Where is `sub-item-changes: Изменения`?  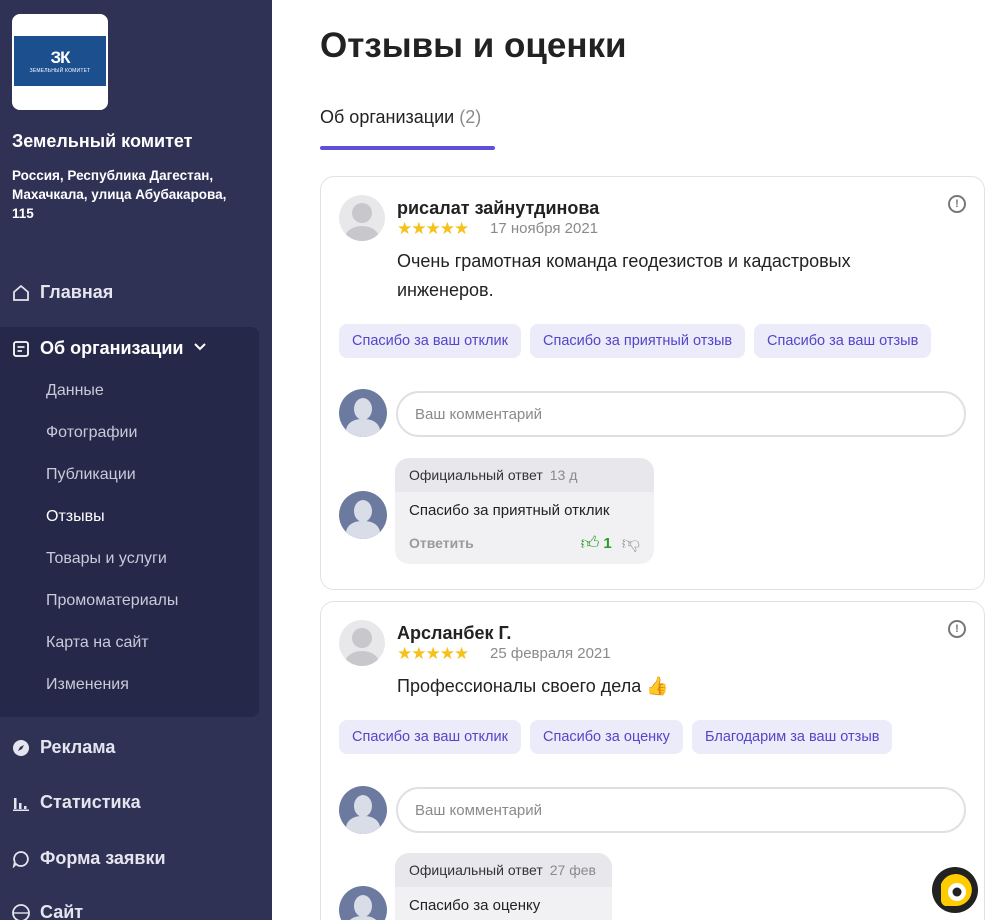
sub-item-changes: Изменения is located at coordinates (87, 685).